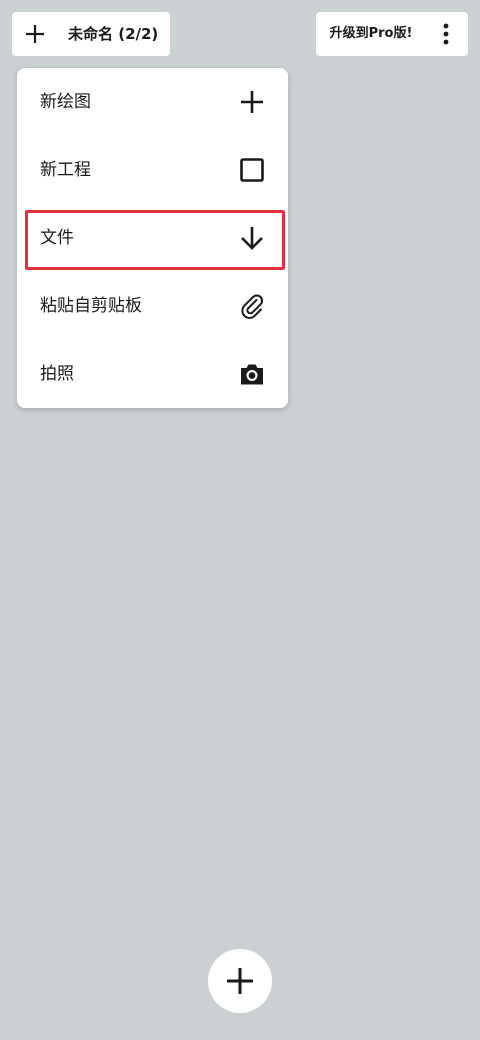 Image resolution: width=480 pixels, height=1040 pixels. What do you see at coordinates (57, 238) in the screenshot?
I see `menu-item-label: 文件` at bounding box center [57, 238].